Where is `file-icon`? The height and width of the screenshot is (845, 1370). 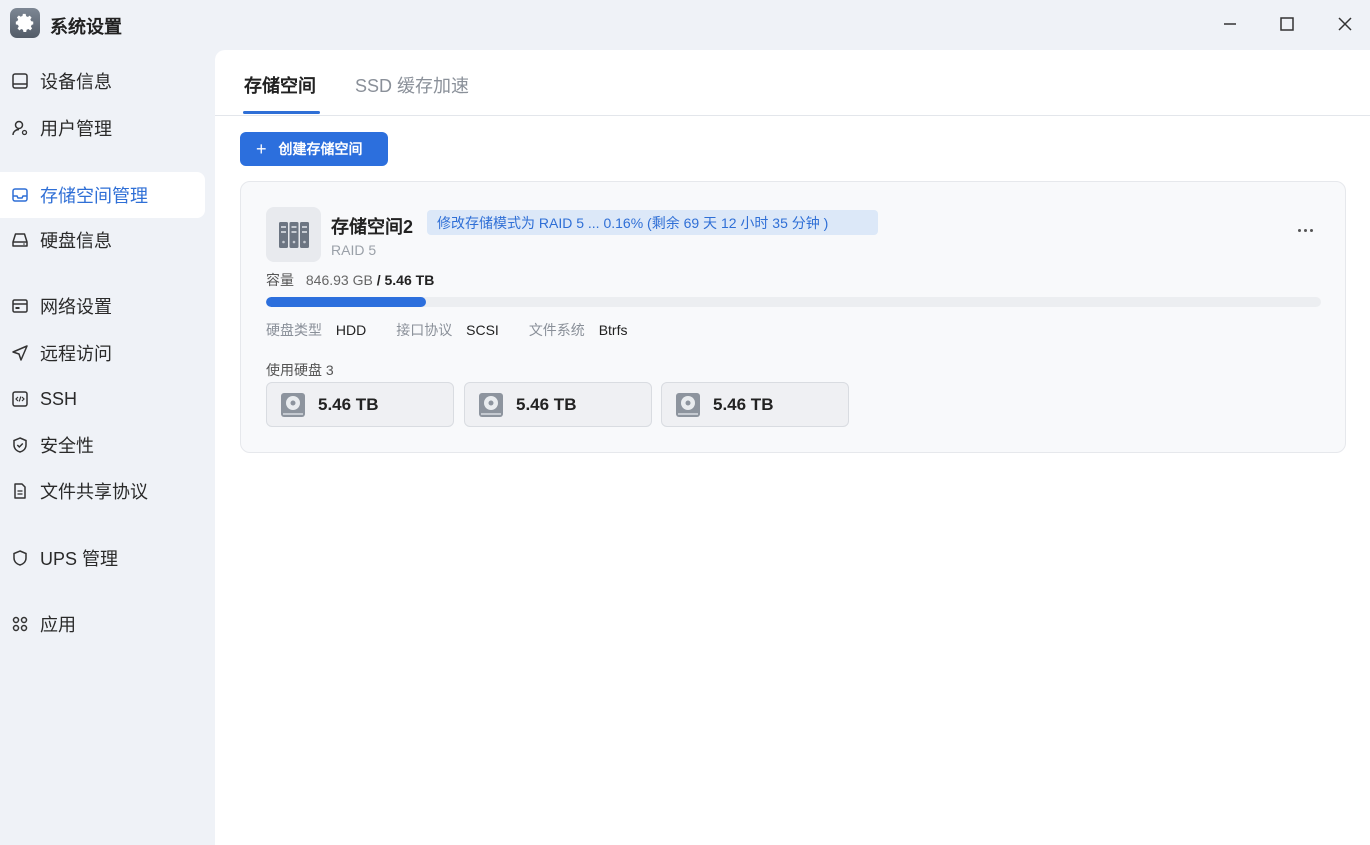
file-icon is located at coordinates (20, 491).